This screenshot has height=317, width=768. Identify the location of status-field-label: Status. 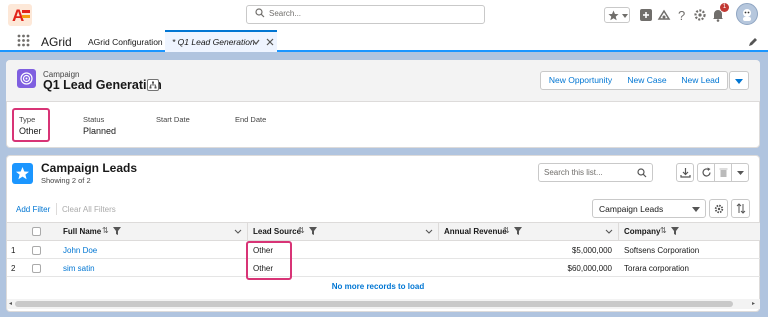
(94, 119).